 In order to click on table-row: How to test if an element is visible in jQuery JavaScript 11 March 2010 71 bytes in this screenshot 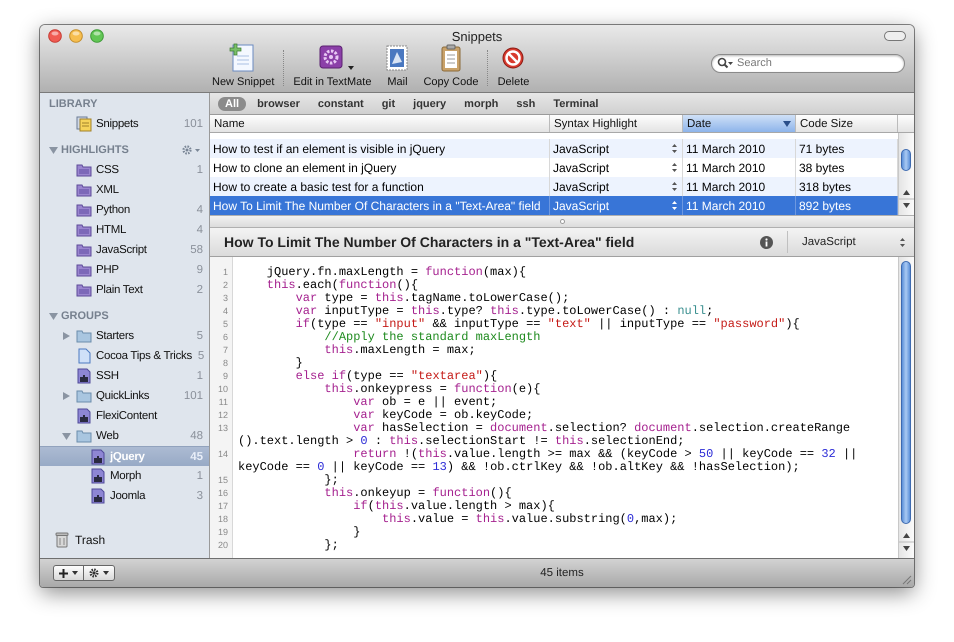, I will do `click(554, 148)`.